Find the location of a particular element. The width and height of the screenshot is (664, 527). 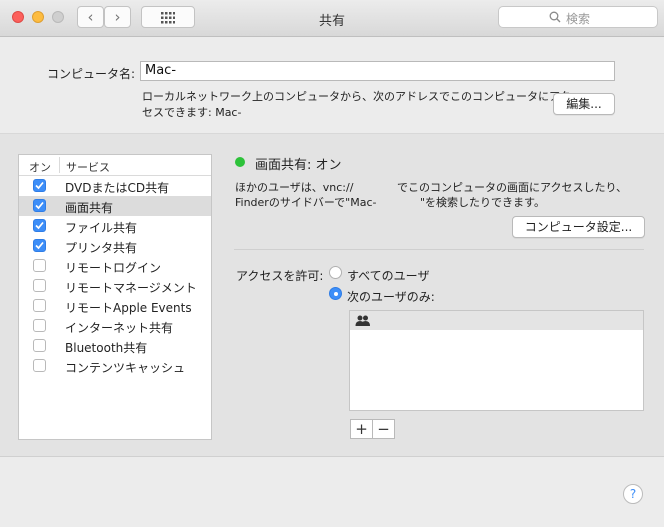

search-field: 検索 is located at coordinates (578, 17).